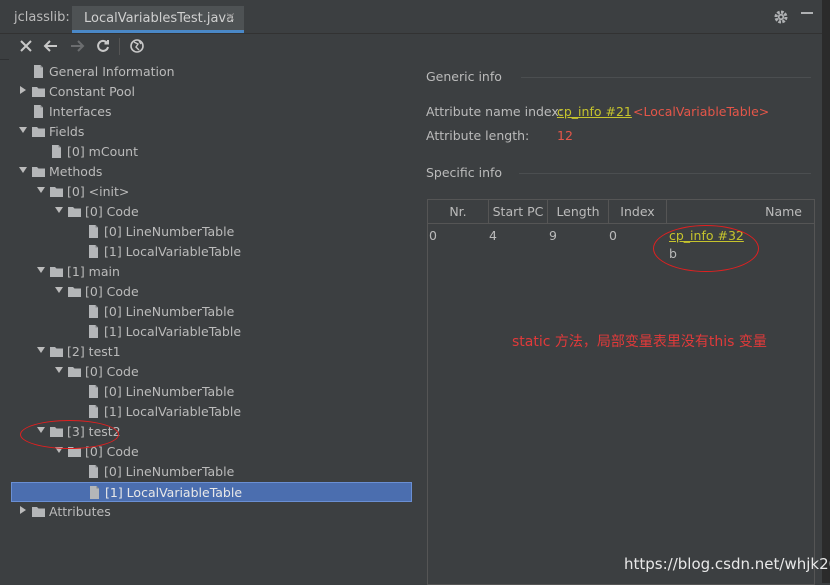  Describe the element at coordinates (666, 77) in the screenshot. I see `generic-info-separator` at that location.